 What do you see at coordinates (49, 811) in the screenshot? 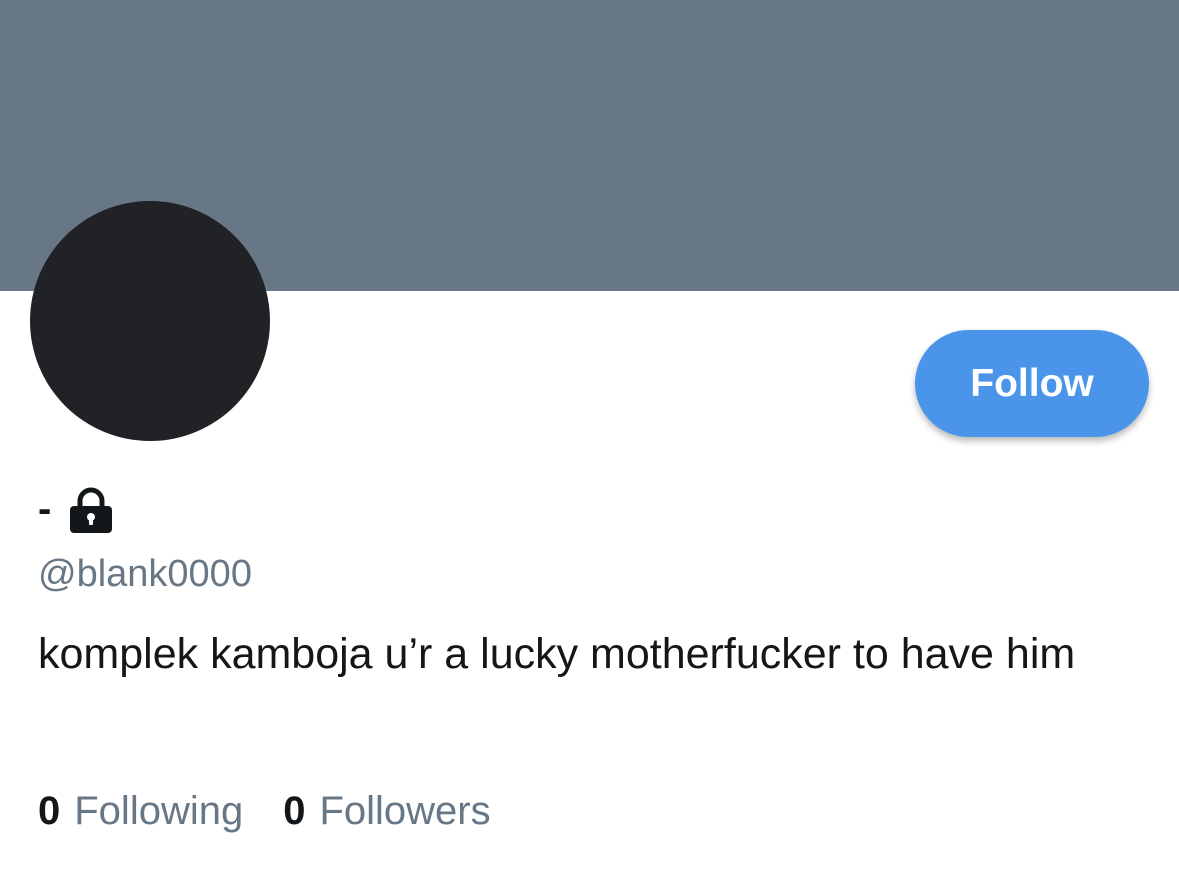
I see `following-count: 0` at bounding box center [49, 811].